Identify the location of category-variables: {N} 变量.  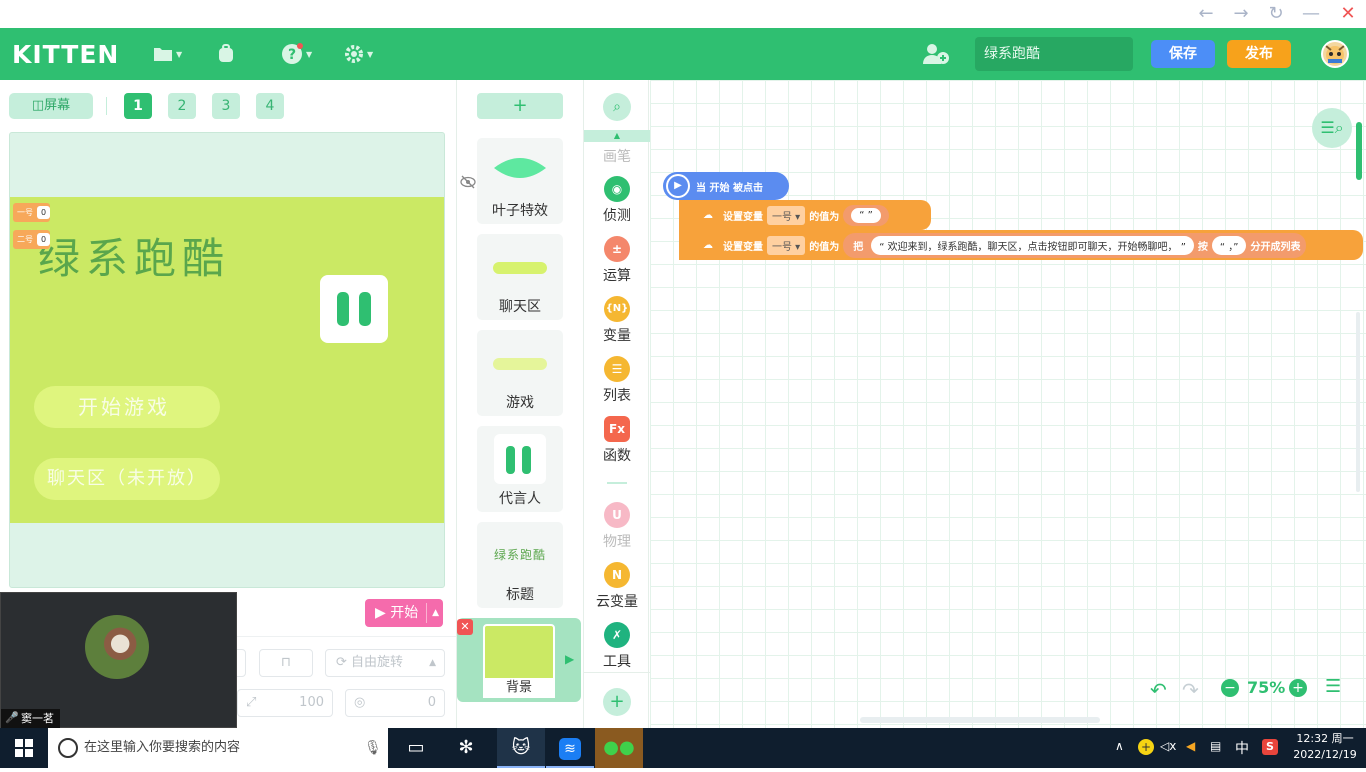
(617, 320).